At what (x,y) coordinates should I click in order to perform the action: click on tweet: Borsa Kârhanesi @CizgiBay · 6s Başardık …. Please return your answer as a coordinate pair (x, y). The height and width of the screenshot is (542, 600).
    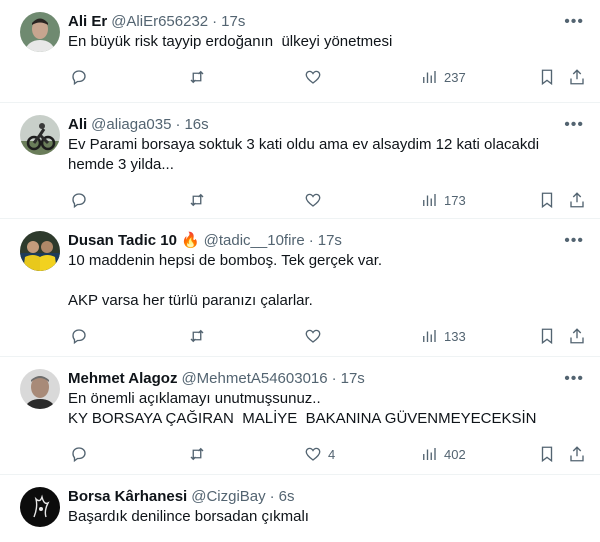
    Looking at the image, I should click on (300, 508).